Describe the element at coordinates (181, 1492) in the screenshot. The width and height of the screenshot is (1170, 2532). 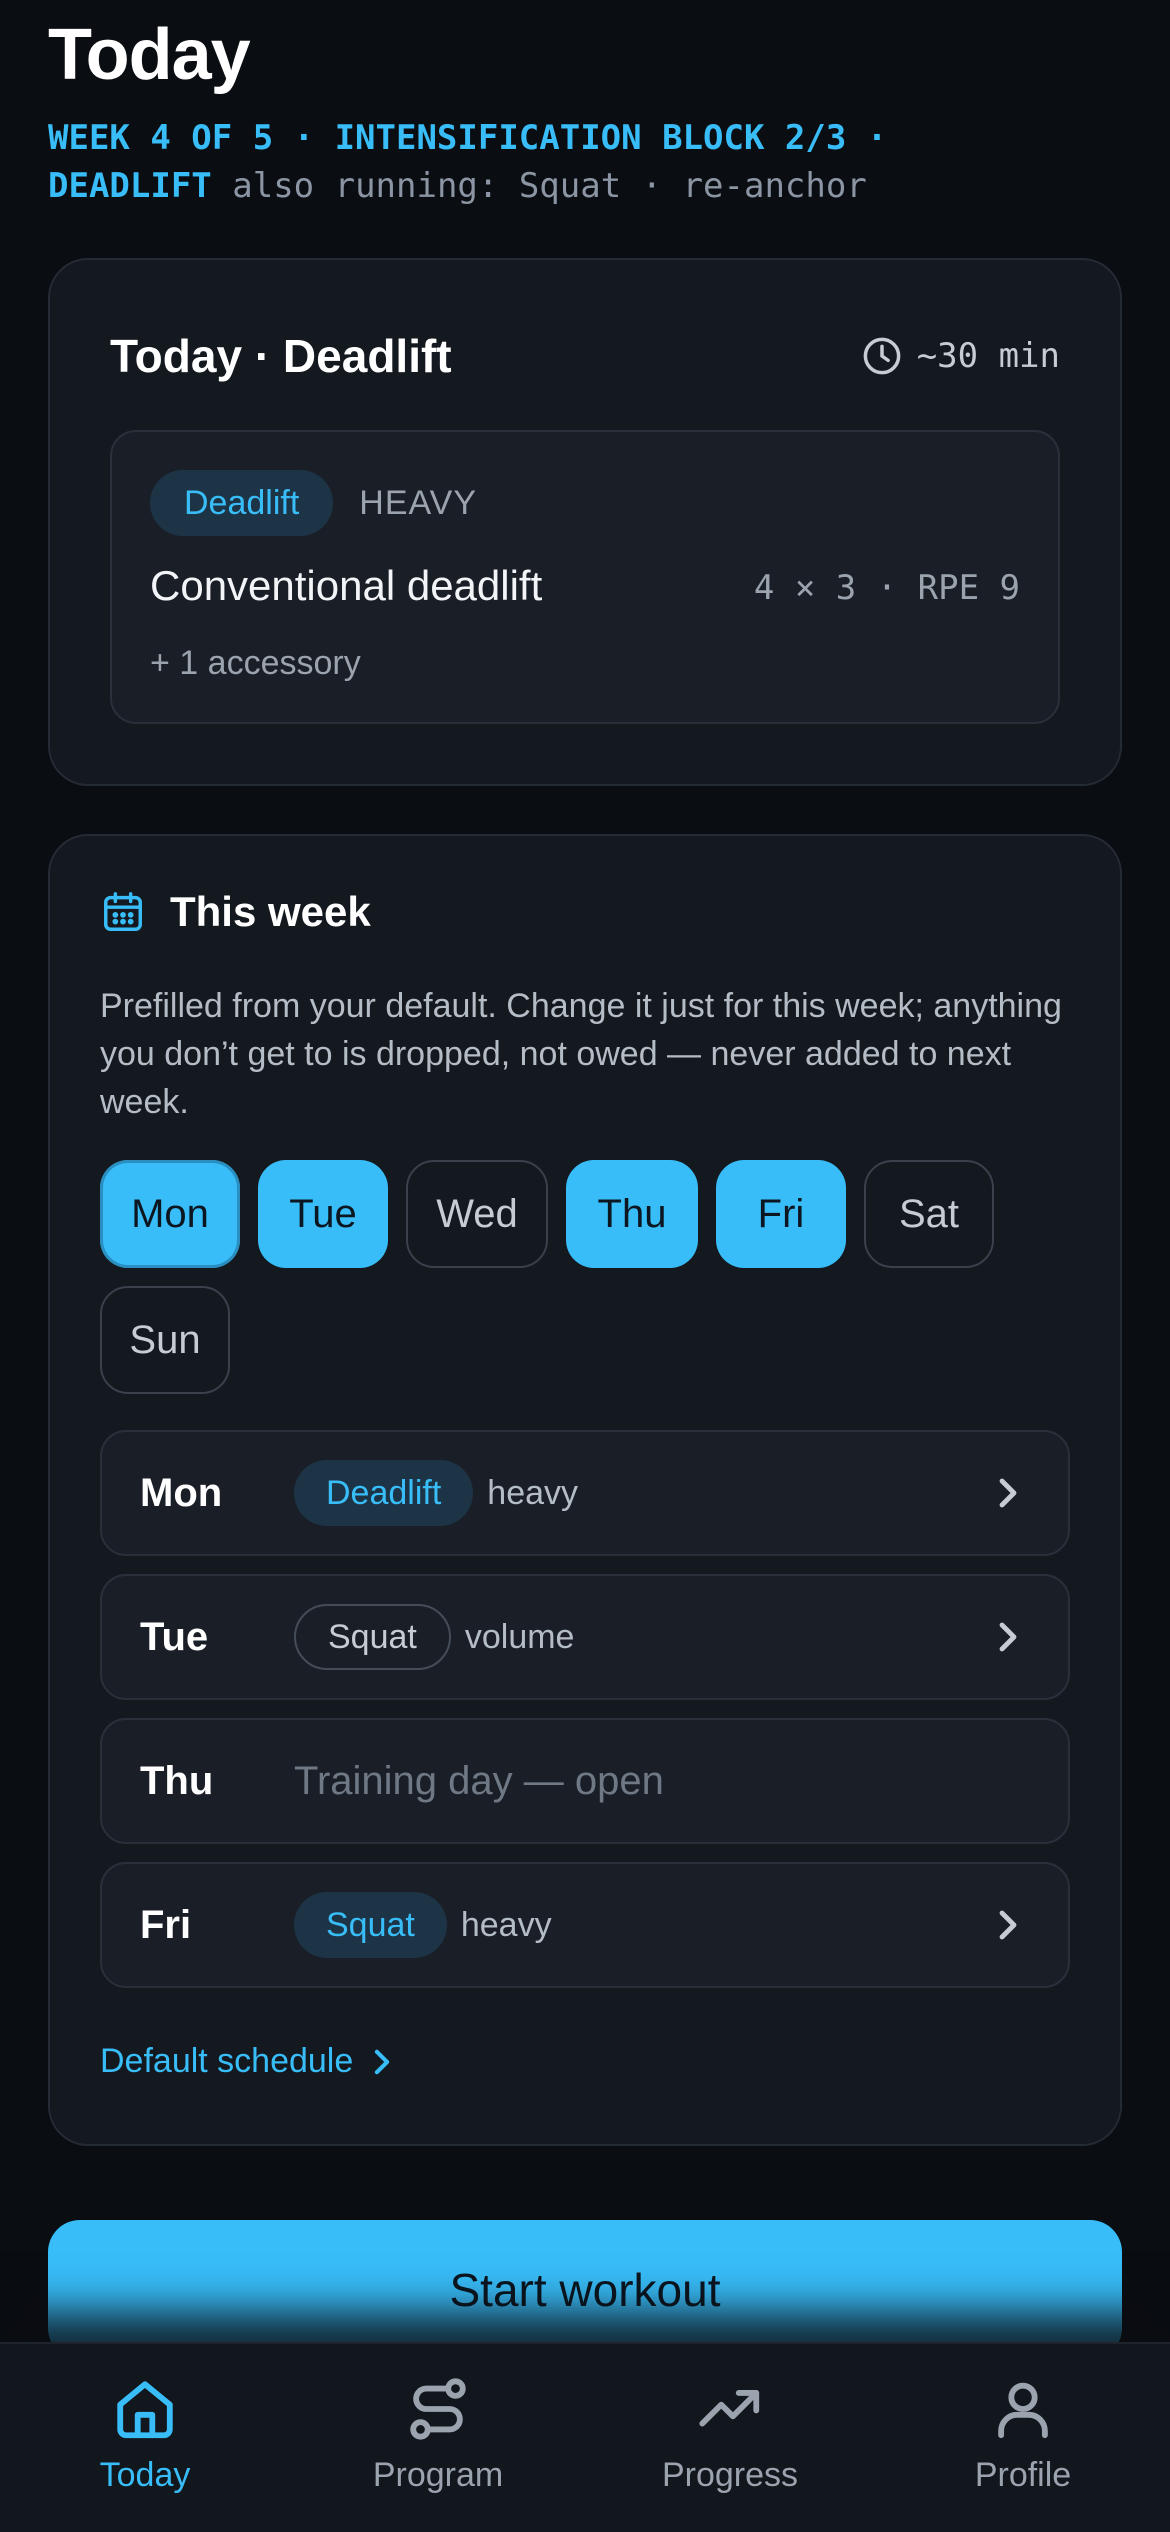
I see `schedule-day: Mon` at that location.